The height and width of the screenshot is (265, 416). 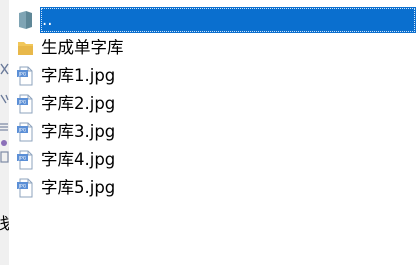 What do you see at coordinates (4, 127) in the screenshot?
I see `list-icon` at bounding box center [4, 127].